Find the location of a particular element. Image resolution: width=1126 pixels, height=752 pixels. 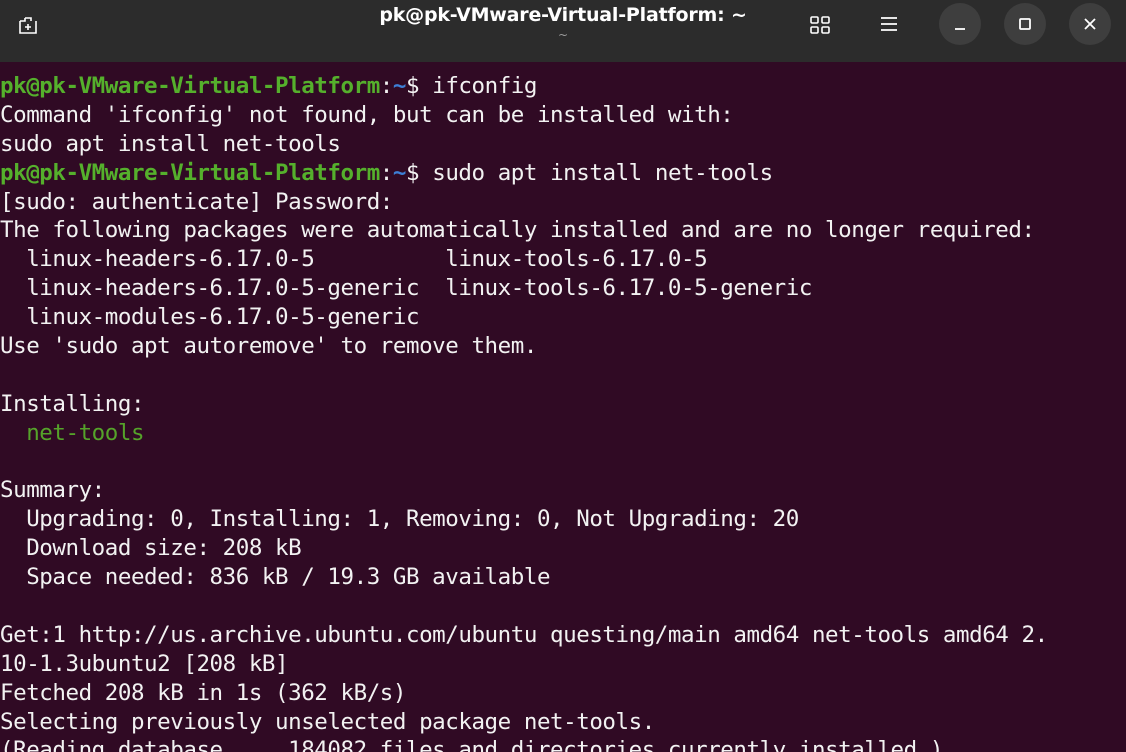

output-line: [sudo: authenticate] Password: is located at coordinates (196, 201).